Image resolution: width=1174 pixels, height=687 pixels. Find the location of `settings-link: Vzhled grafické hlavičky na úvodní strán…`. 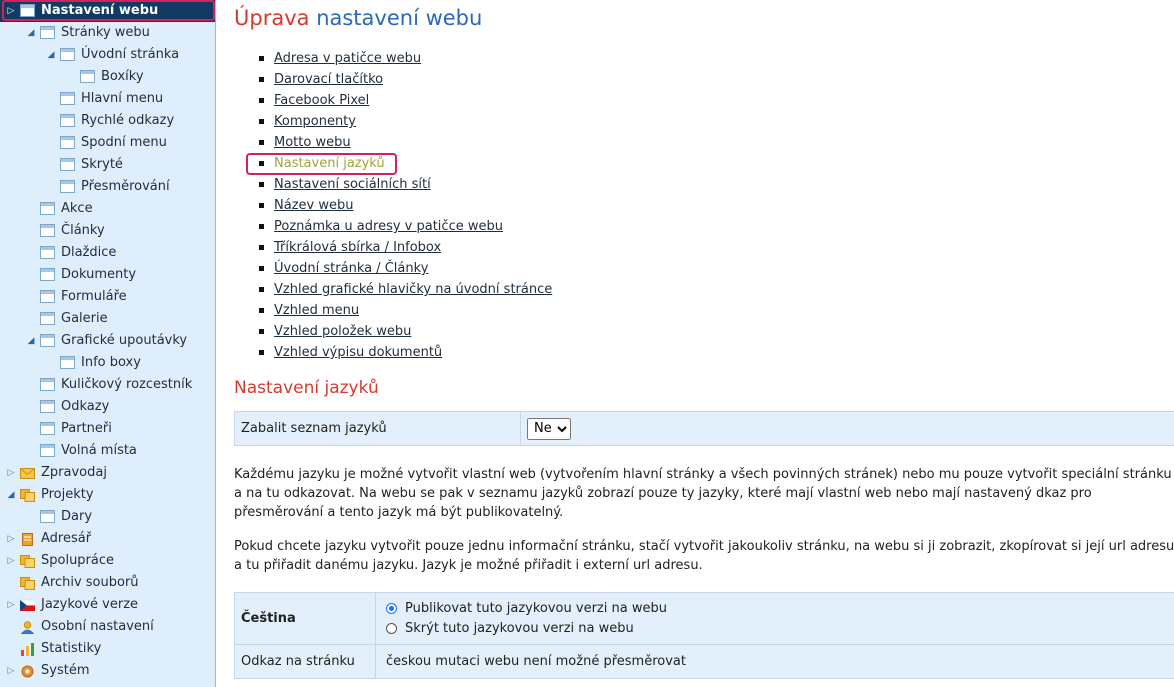

settings-link: Vzhled grafické hlavičky na úvodní strán… is located at coordinates (413, 289).